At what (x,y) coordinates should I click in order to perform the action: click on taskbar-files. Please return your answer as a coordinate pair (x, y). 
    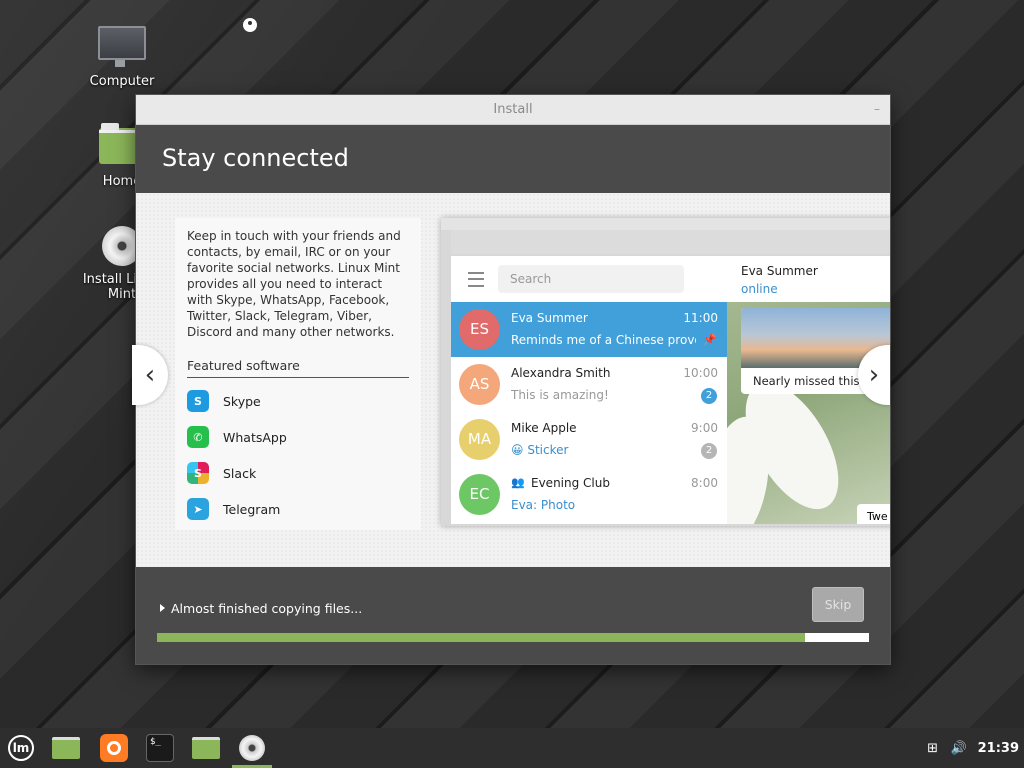
    Looking at the image, I should click on (66, 748).